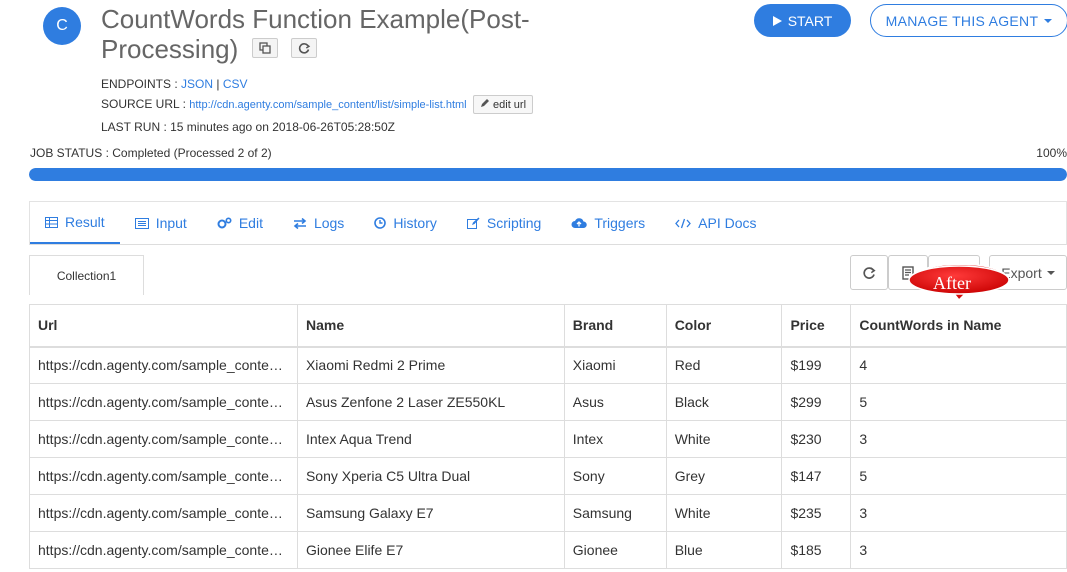 This screenshot has width=1067, height=572. I want to click on column-header-brand: Brand, so click(615, 326).